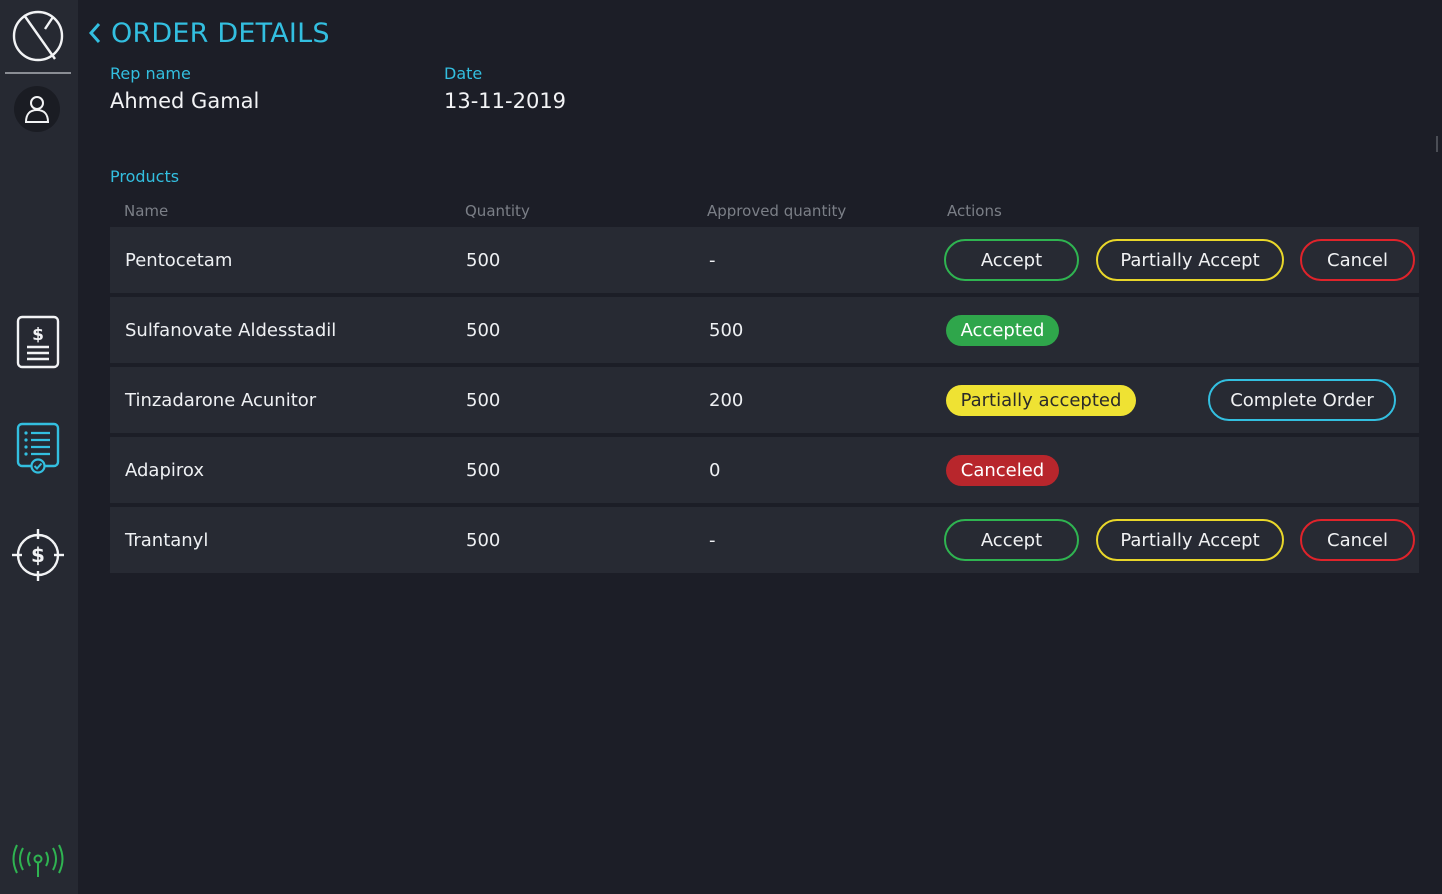 This screenshot has height=894, width=1442. What do you see at coordinates (146, 211) in the screenshot?
I see `column-header-name: Name` at bounding box center [146, 211].